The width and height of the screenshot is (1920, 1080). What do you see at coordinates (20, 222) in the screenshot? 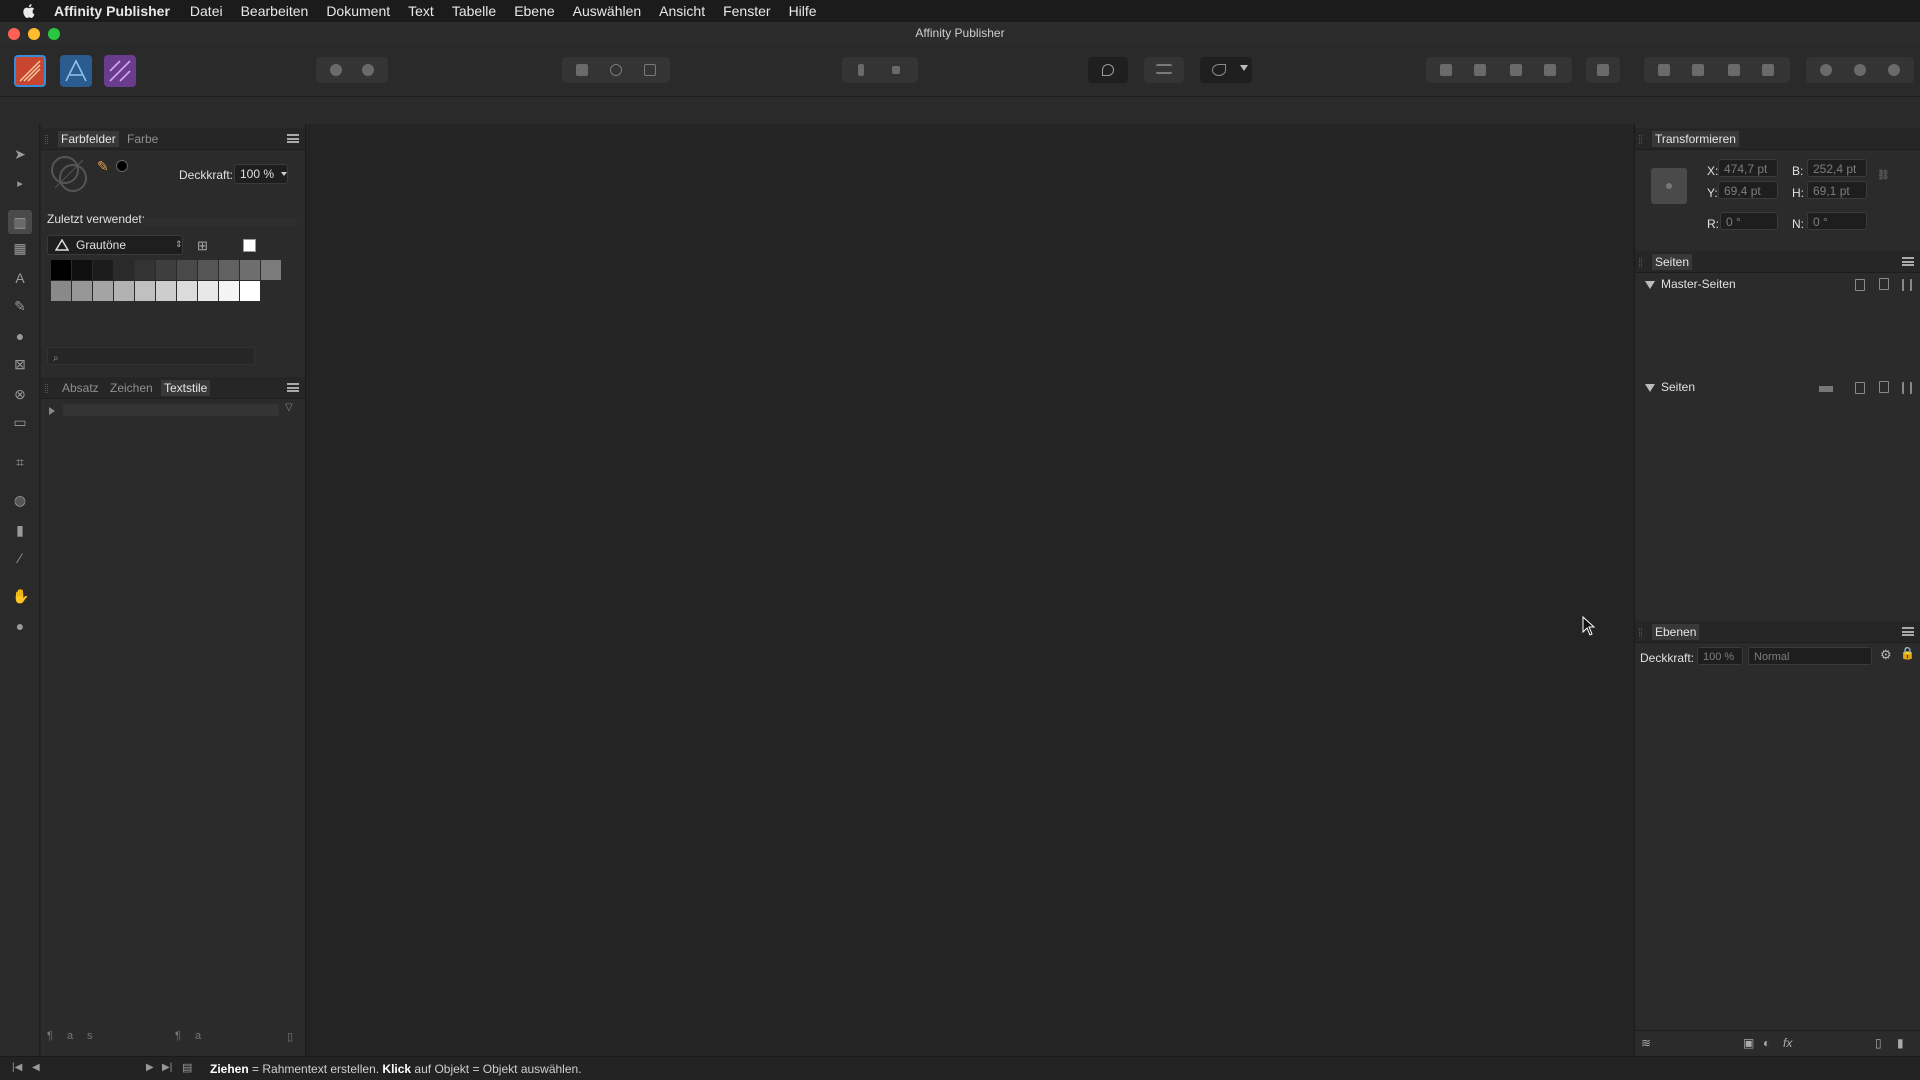
I see `frame-text-tool-icon: ▥` at bounding box center [20, 222].